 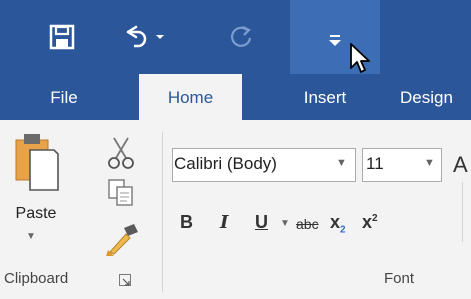 I want to click on save-icon, so click(x=62, y=37).